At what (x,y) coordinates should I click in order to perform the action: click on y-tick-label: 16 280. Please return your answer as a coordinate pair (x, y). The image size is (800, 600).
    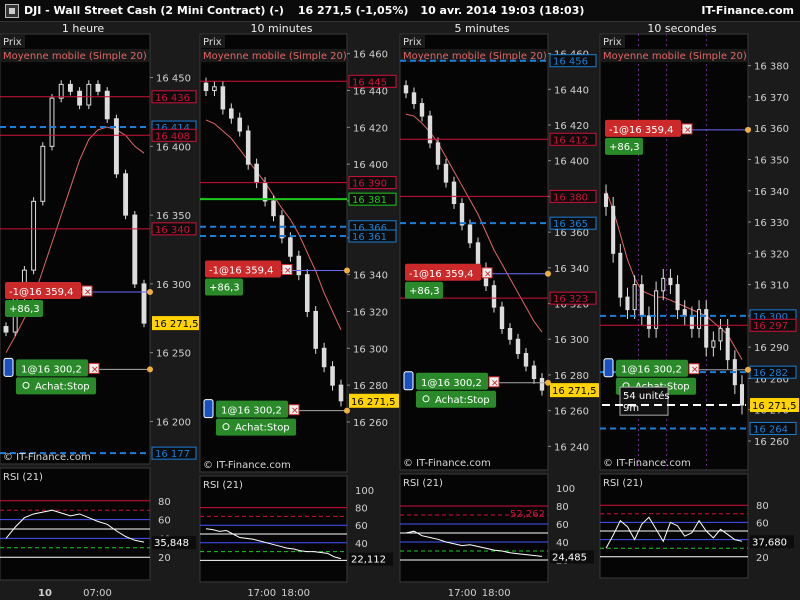
    Looking at the image, I should click on (370, 386).